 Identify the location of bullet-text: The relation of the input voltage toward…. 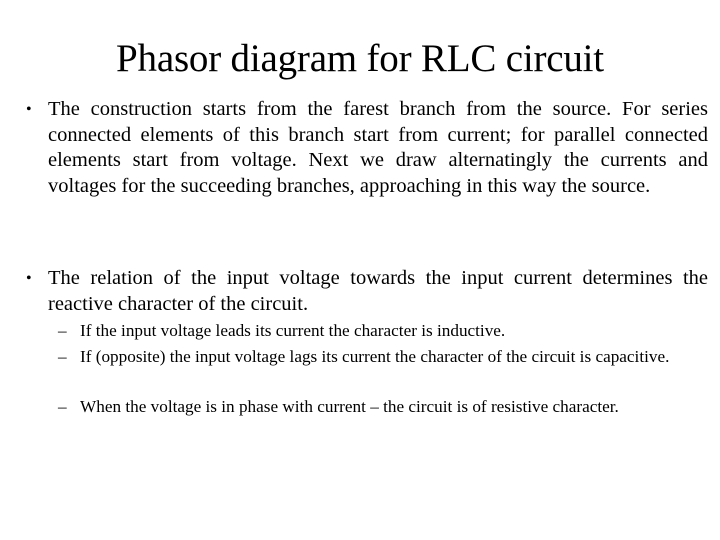
(378, 291).